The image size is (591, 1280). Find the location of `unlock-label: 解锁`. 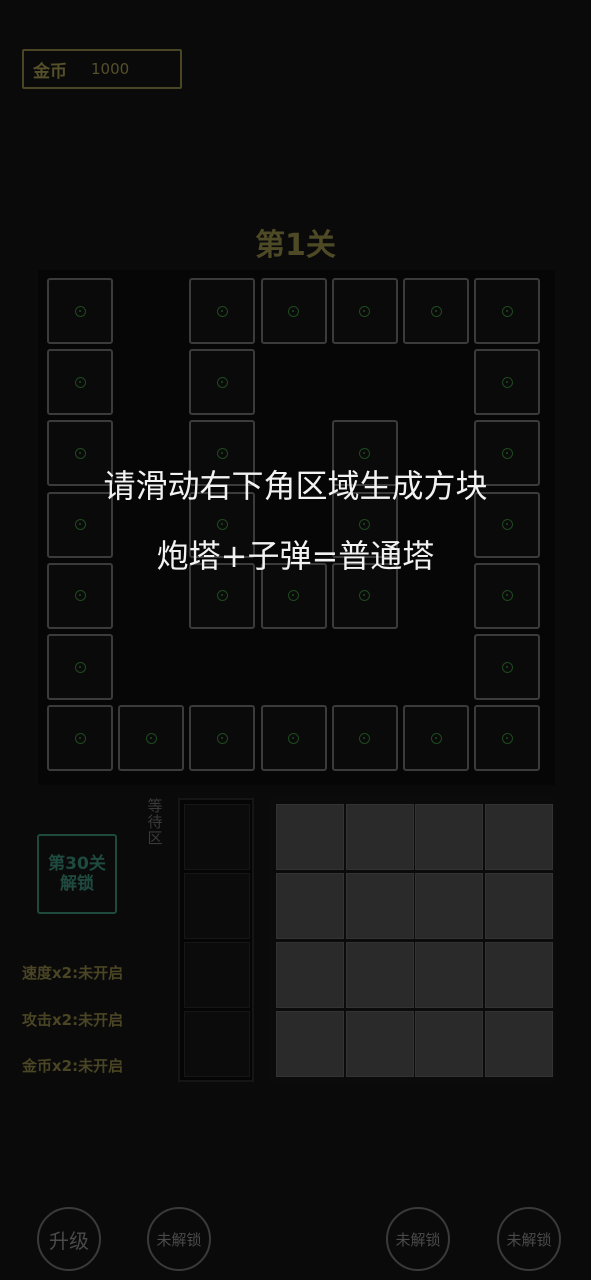

unlock-label: 解锁 is located at coordinates (77, 884).